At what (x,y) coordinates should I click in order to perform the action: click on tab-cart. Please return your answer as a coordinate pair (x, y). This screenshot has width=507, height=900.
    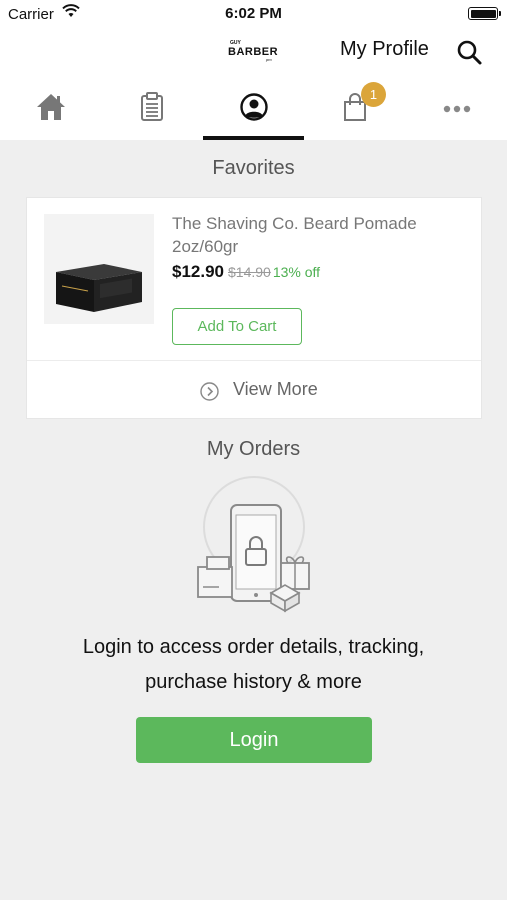
    Looking at the image, I should click on (354, 107).